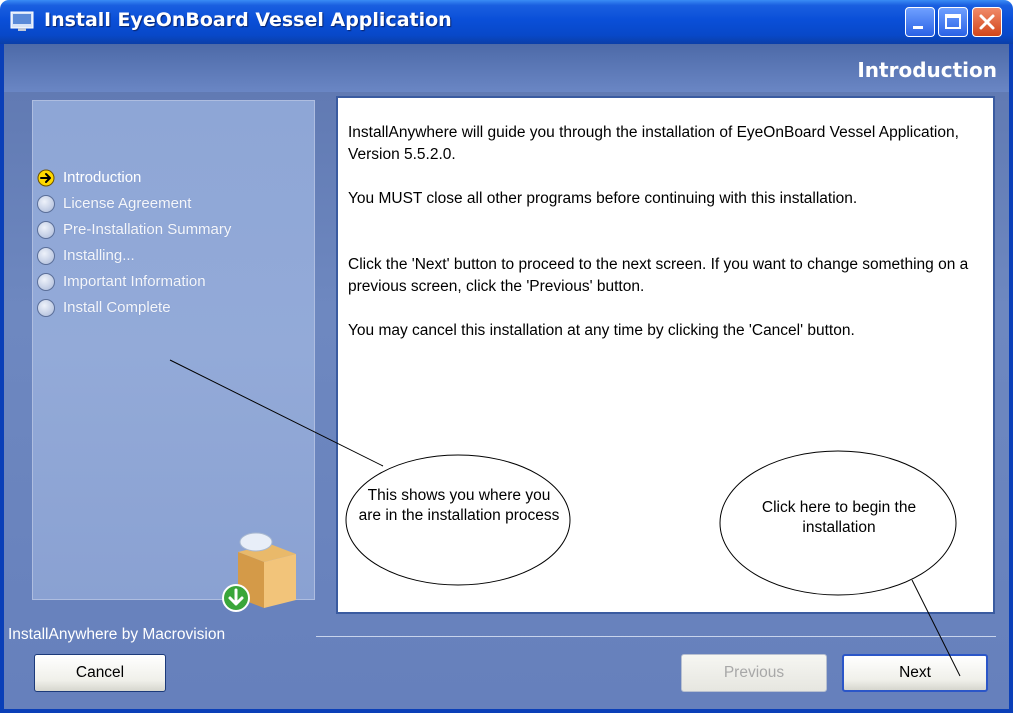 The height and width of the screenshot is (713, 1013). What do you see at coordinates (248, 20) in the screenshot?
I see `window-title: Install EyeOnBoard Vessel Application` at bounding box center [248, 20].